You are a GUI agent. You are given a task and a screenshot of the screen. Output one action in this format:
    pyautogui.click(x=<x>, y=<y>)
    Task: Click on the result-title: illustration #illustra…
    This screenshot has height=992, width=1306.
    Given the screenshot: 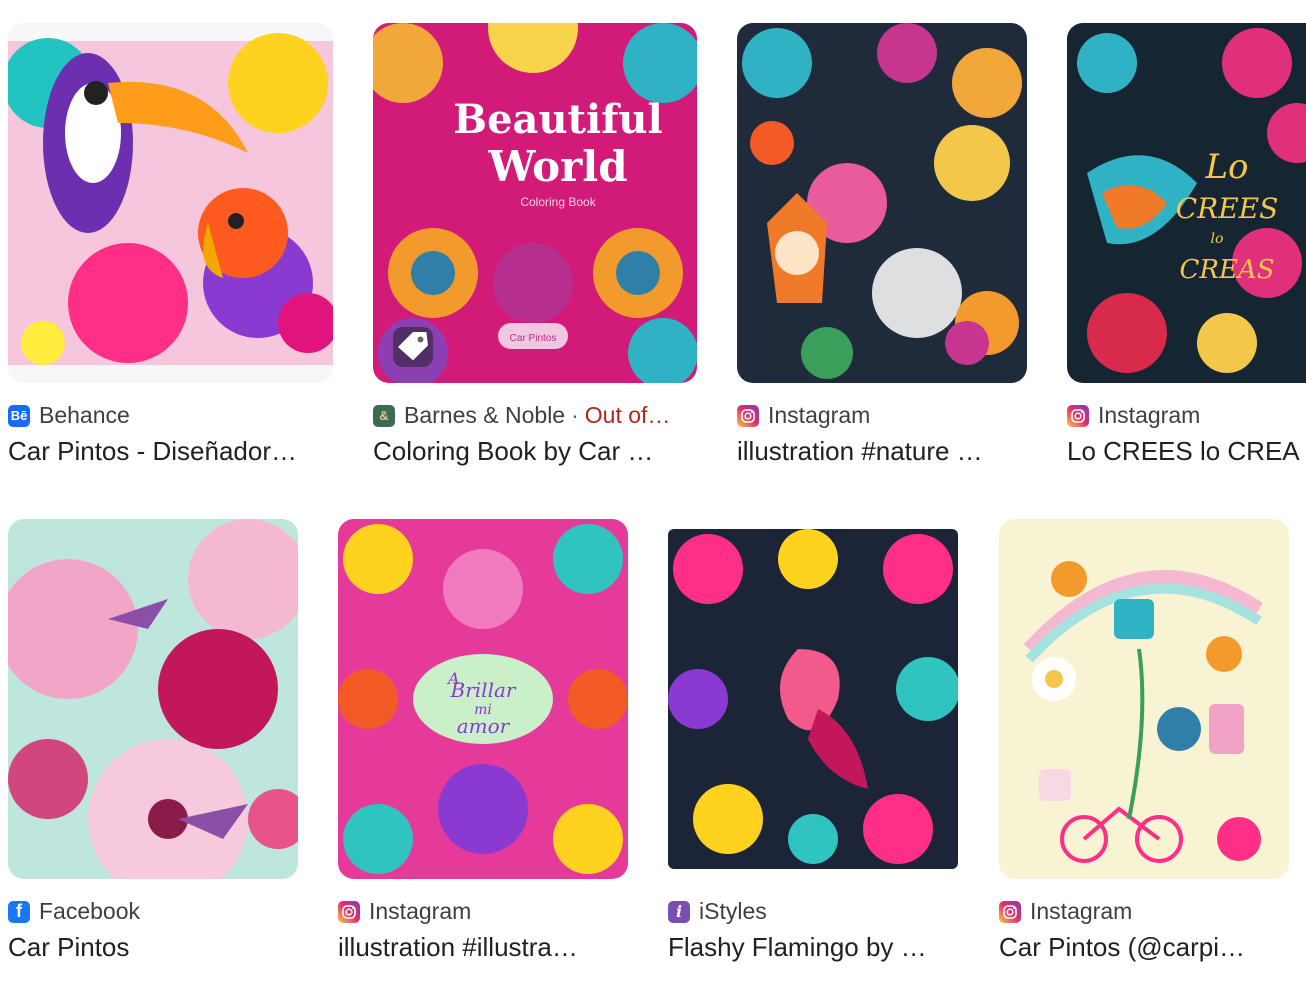 What is the action you would take?
    pyautogui.click(x=483, y=947)
    